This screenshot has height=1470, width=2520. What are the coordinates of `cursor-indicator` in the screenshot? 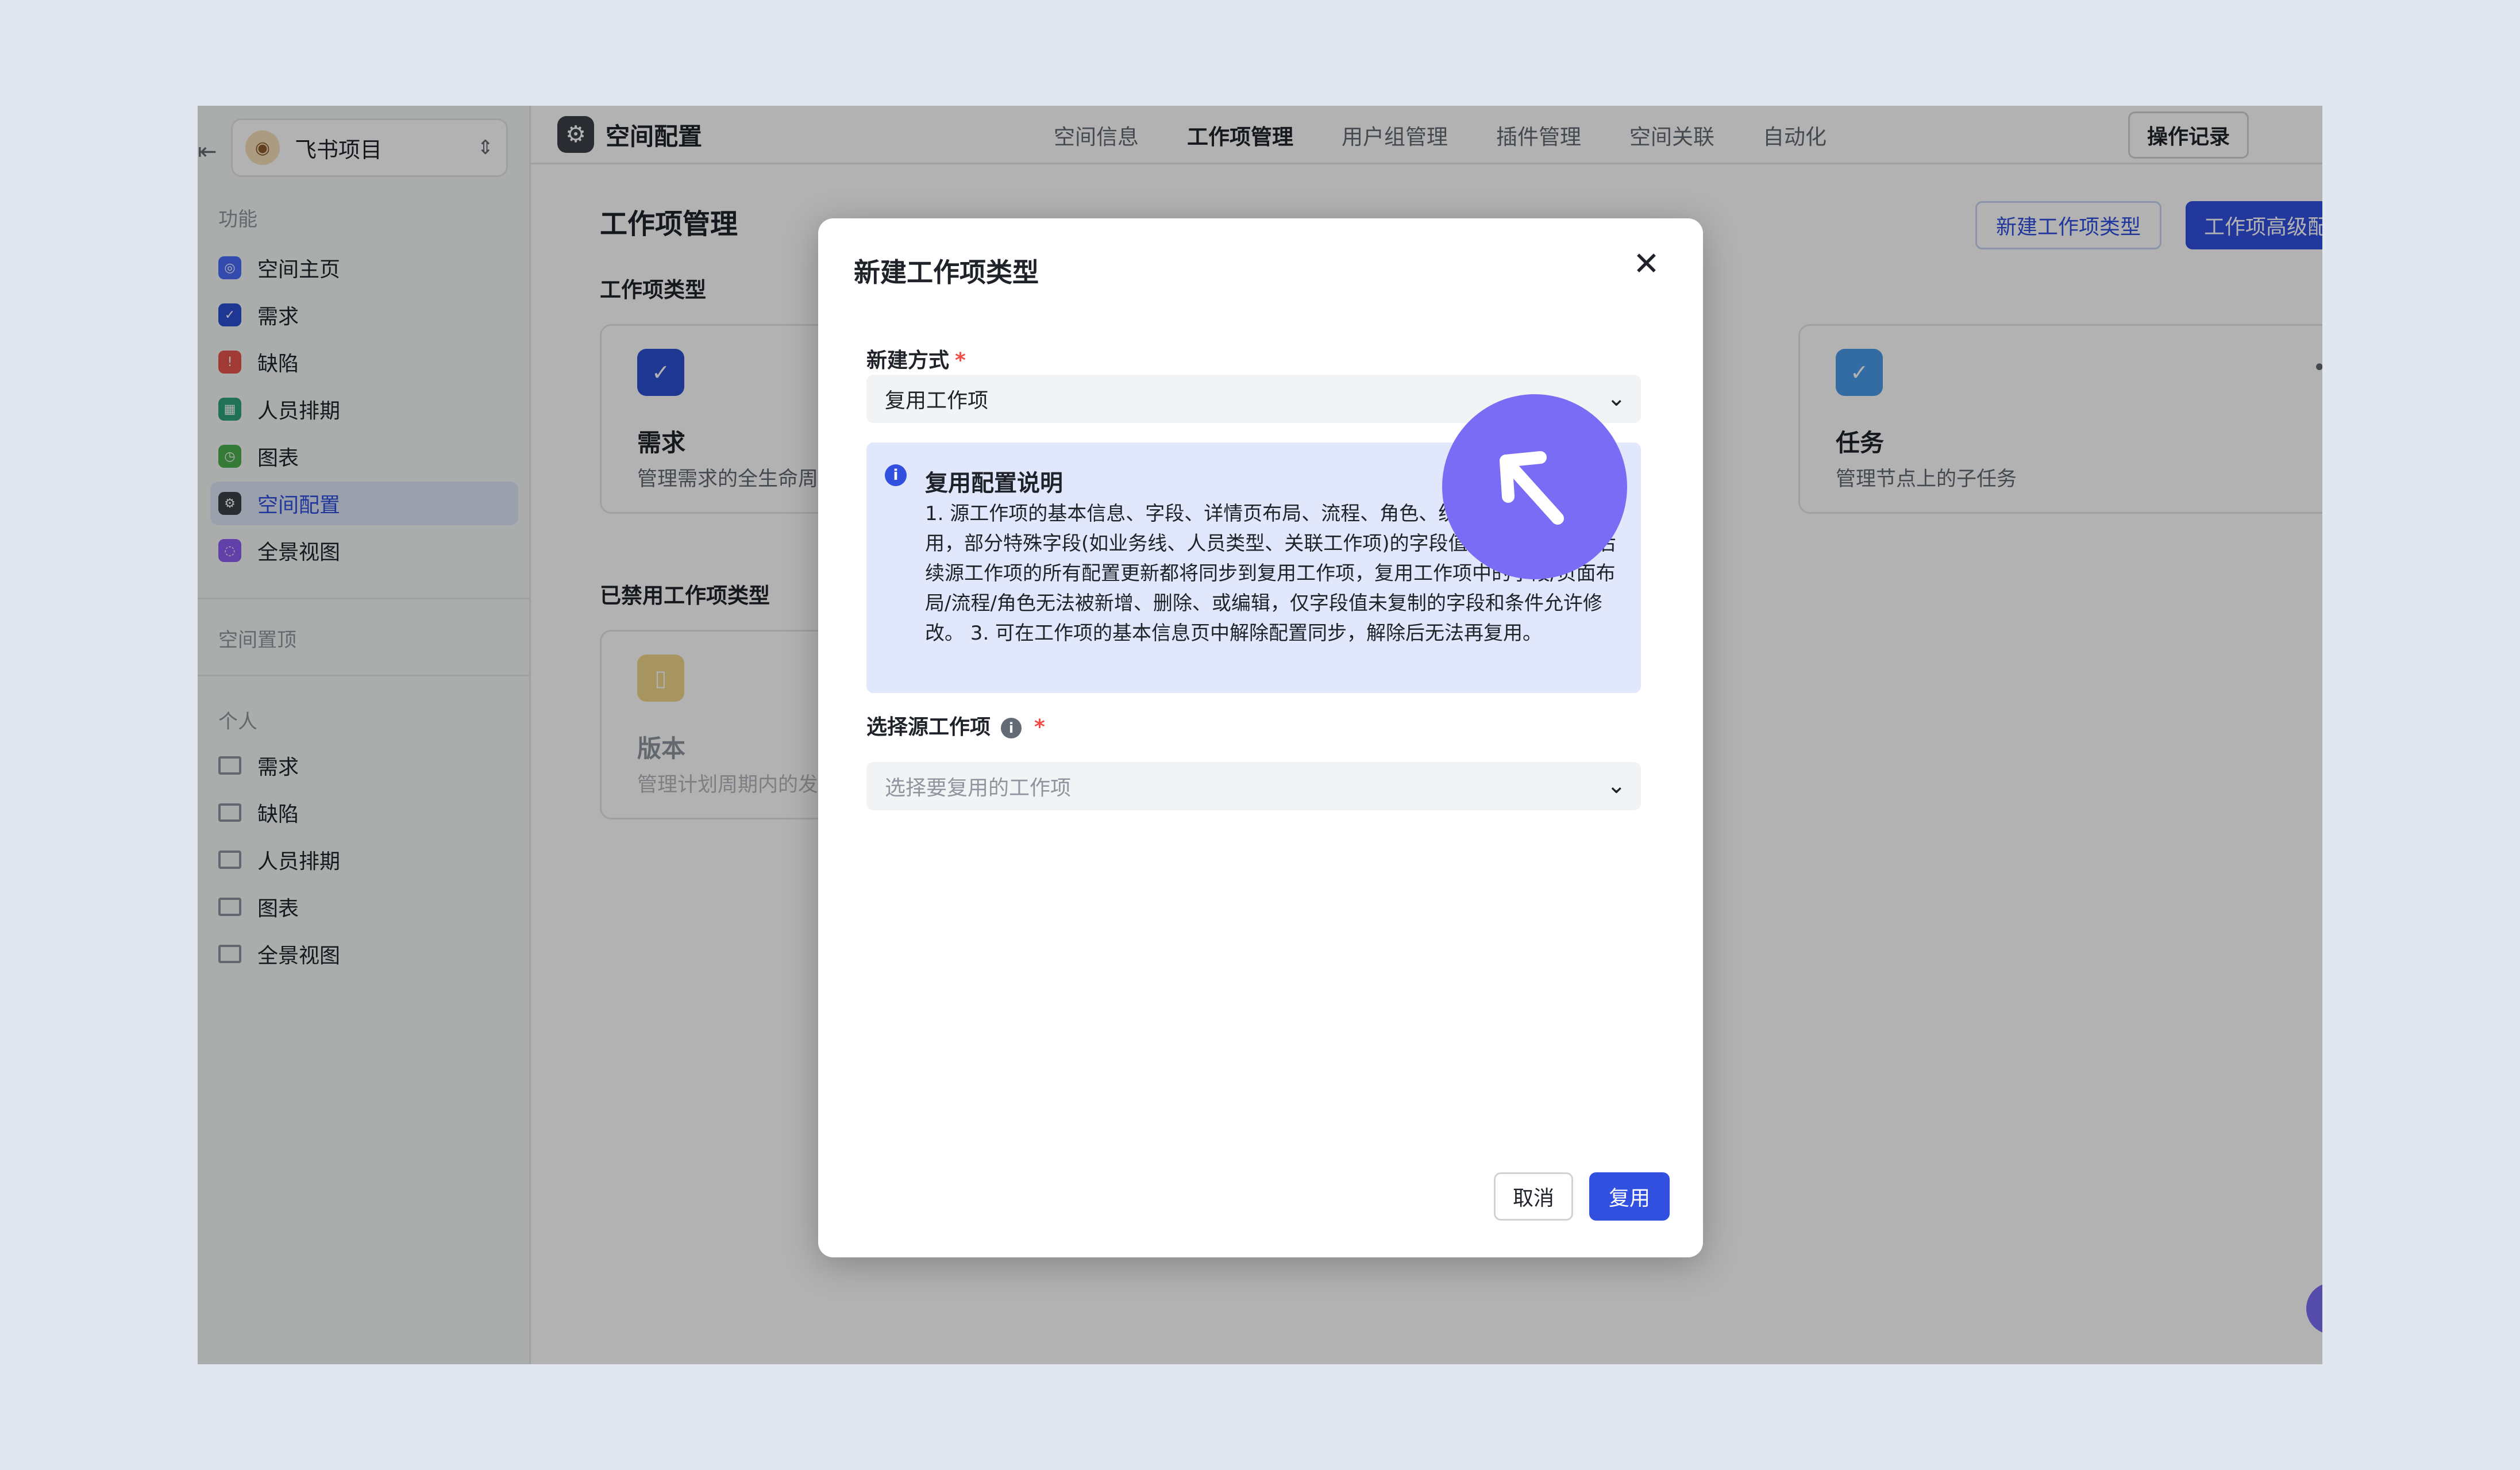 It's located at (1534, 486).